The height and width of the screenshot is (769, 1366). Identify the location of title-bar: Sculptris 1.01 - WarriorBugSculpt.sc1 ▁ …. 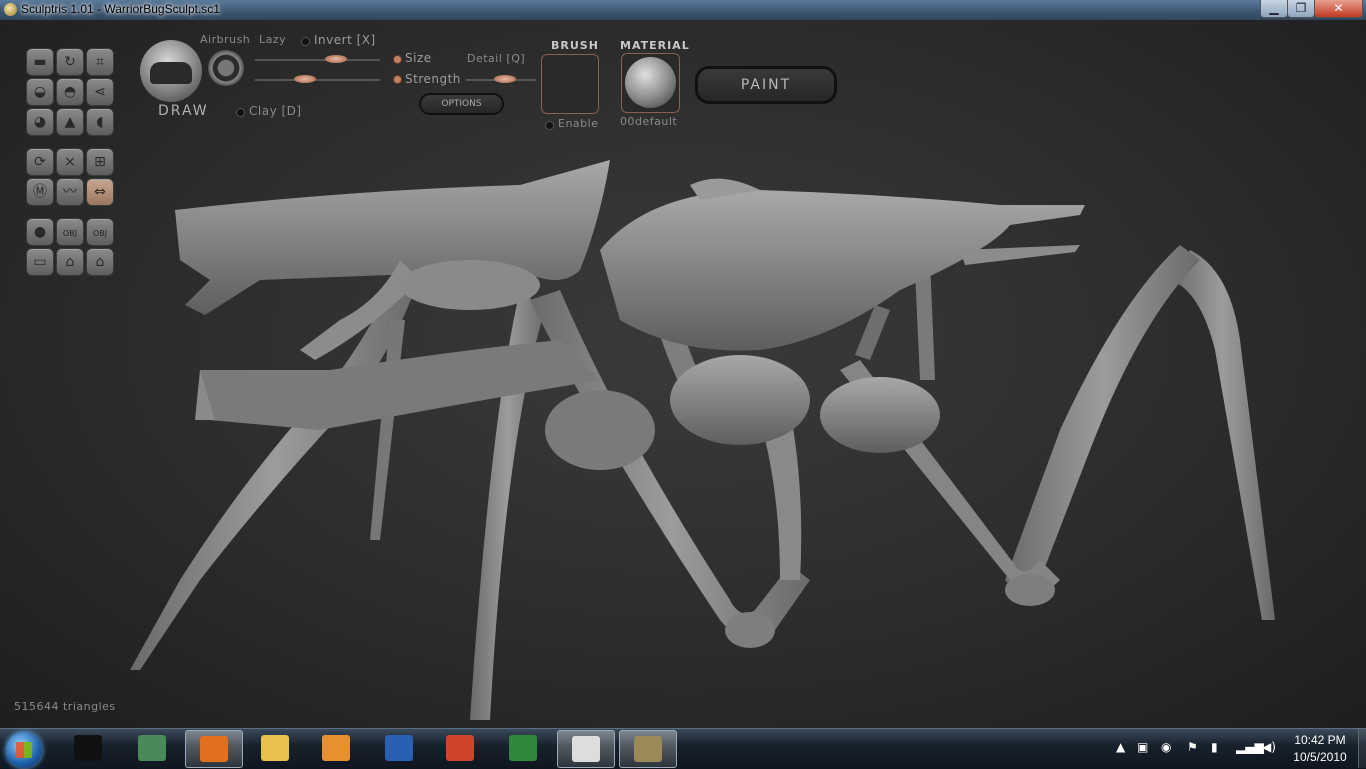
(683, 10).